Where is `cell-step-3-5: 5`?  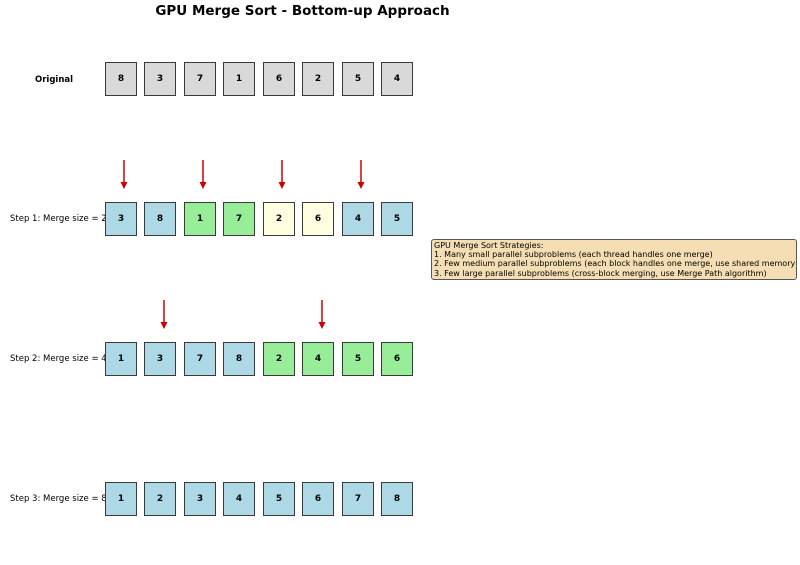
cell-step-3-5: 5 is located at coordinates (279, 499).